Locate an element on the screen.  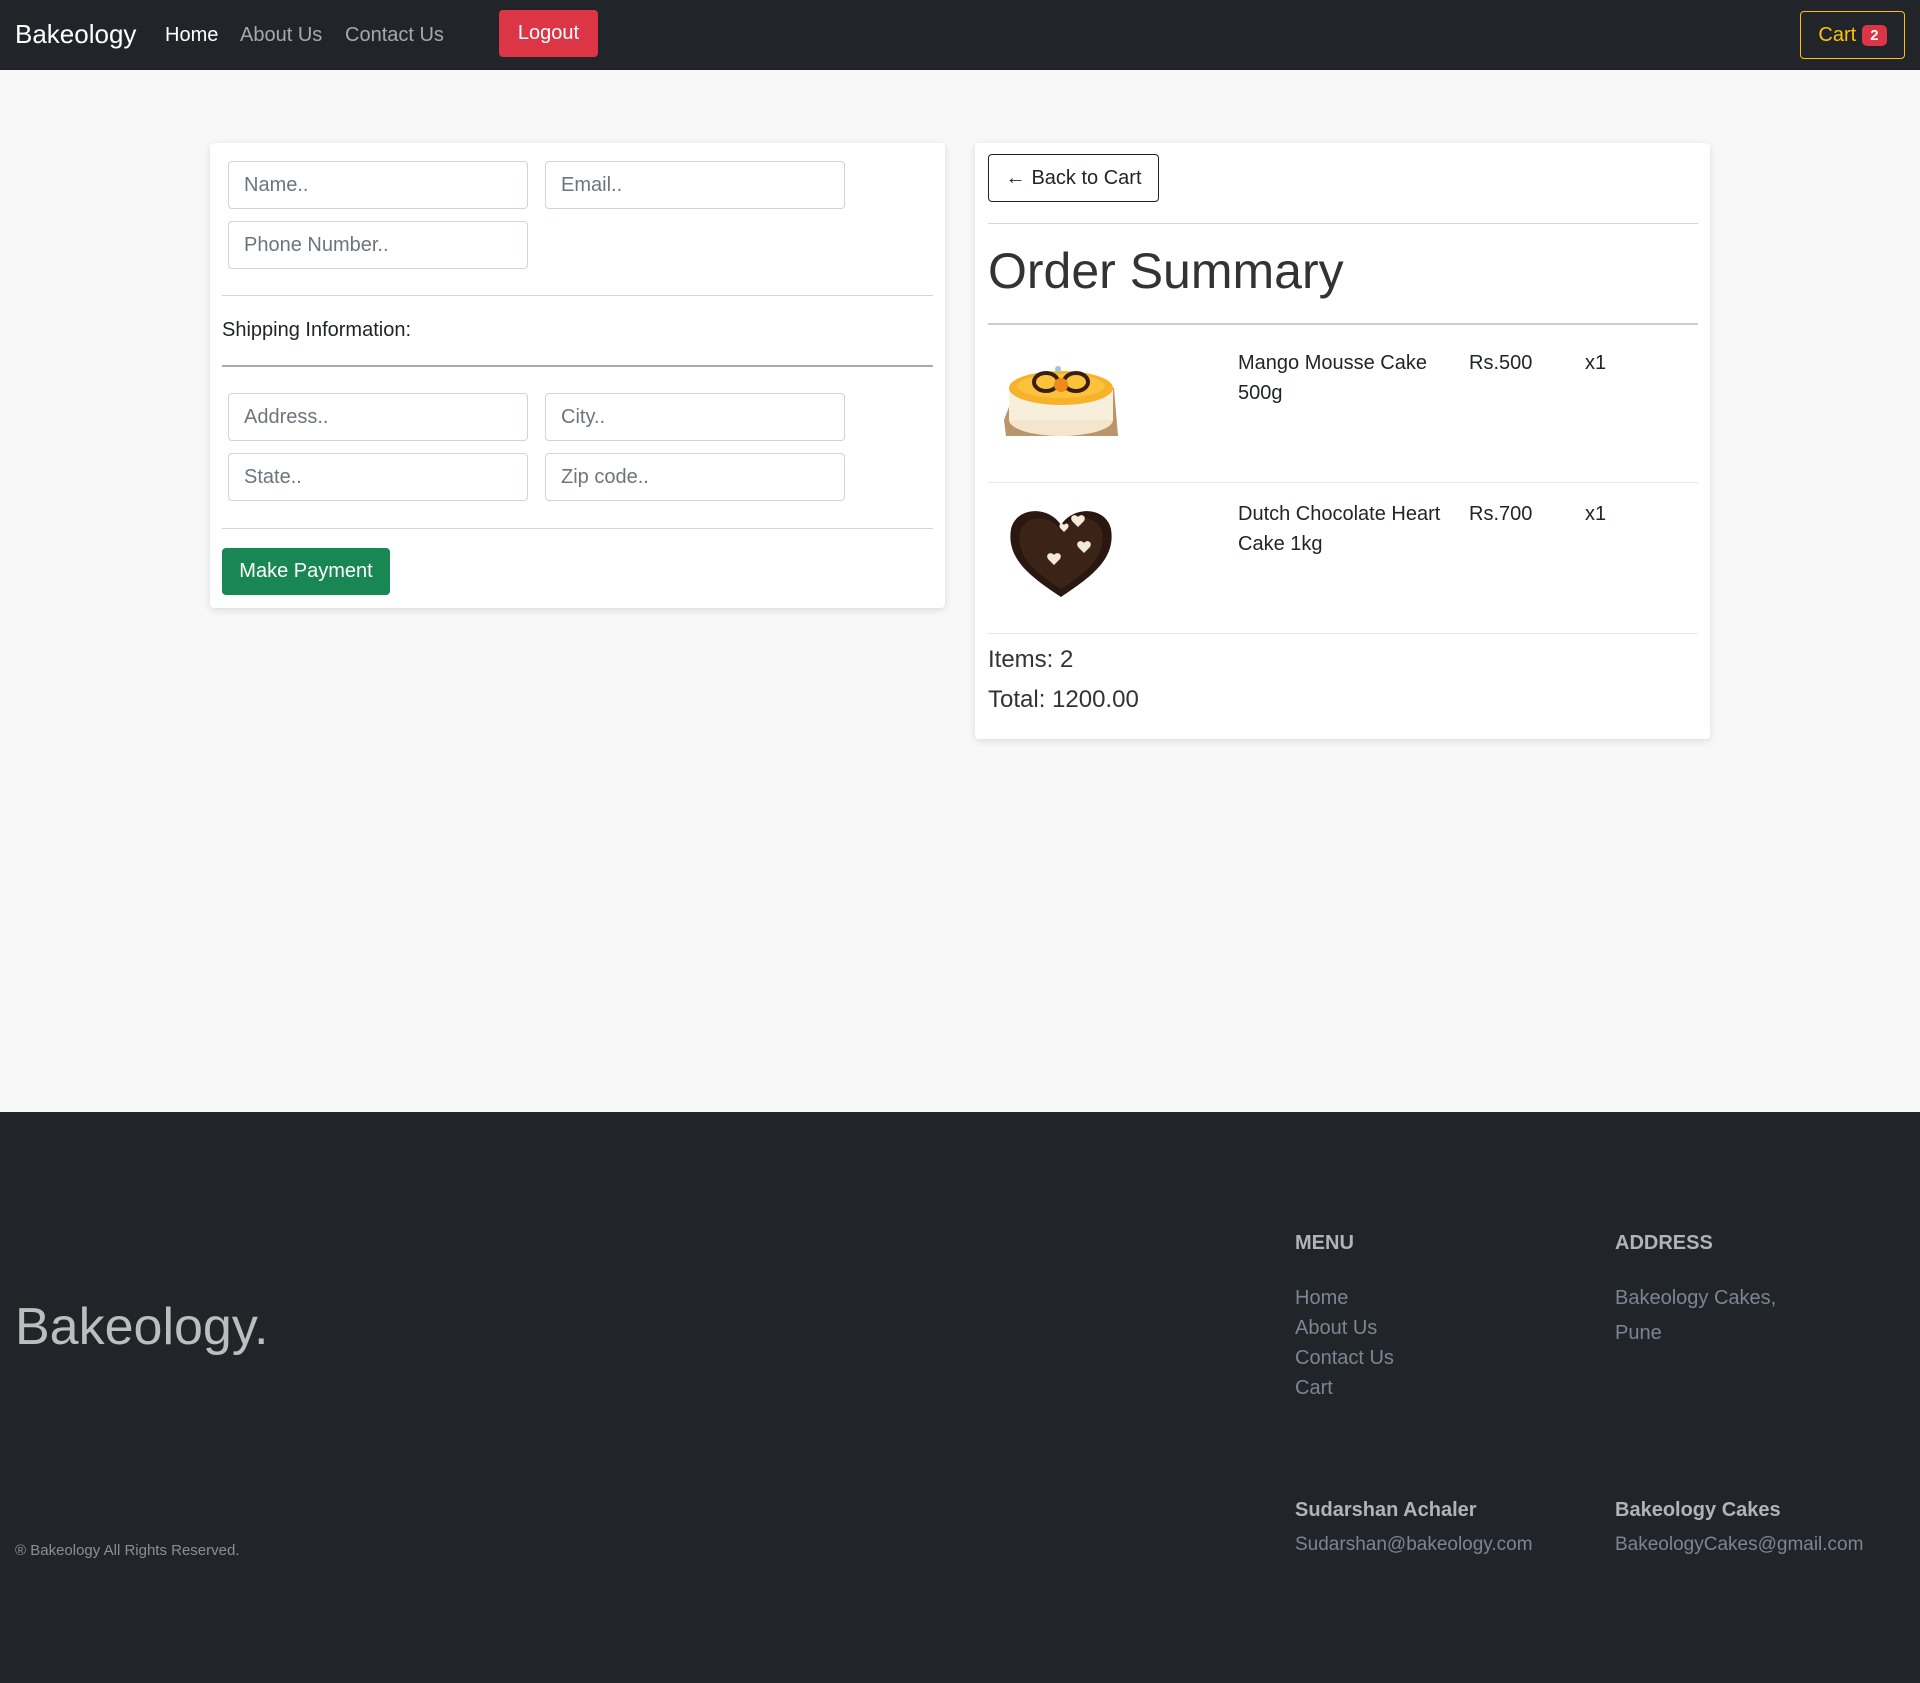
name-field is located at coordinates (378, 185).